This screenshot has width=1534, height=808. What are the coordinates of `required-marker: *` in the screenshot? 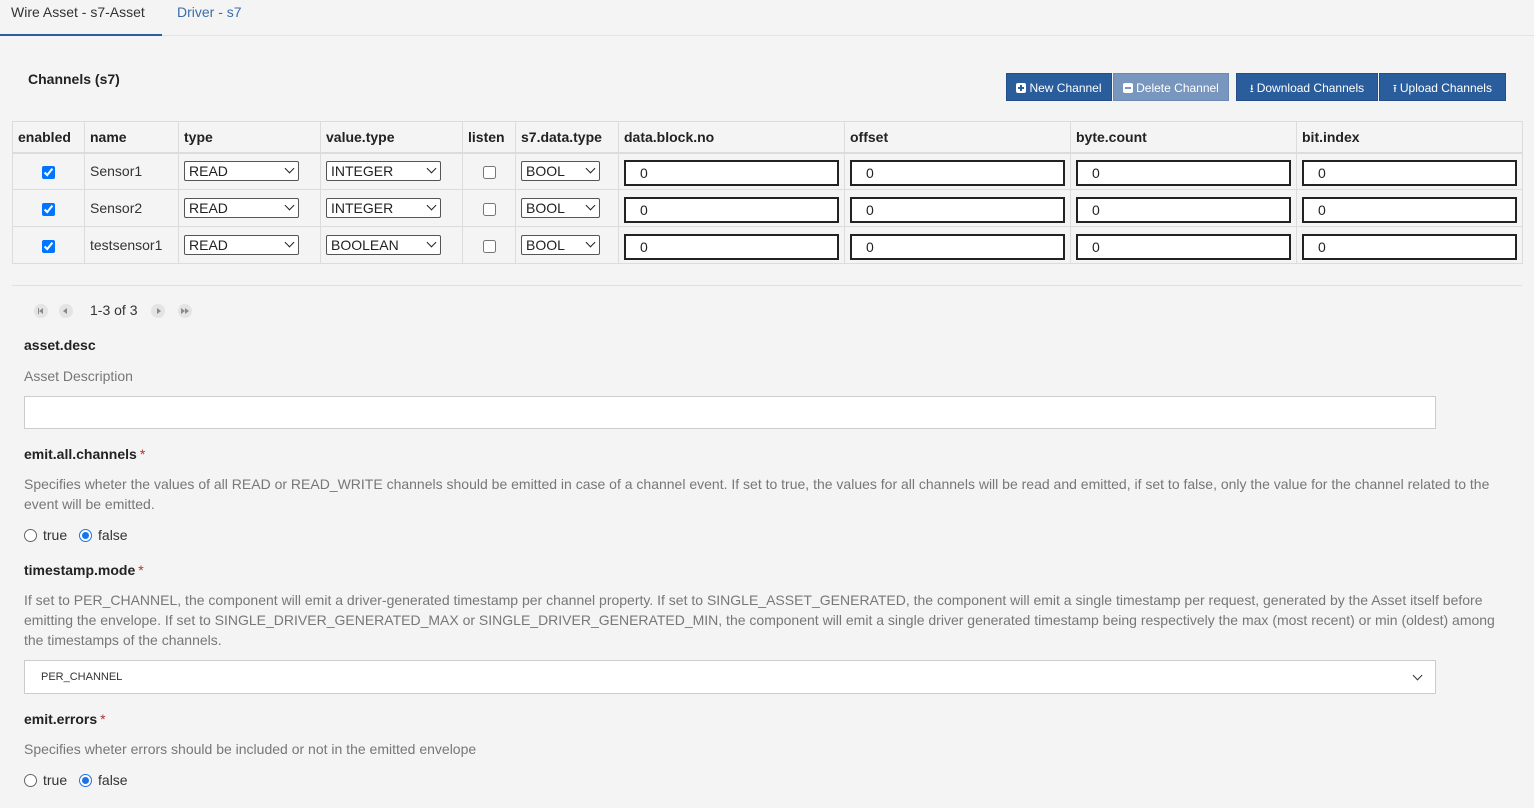 It's located at (141, 570).